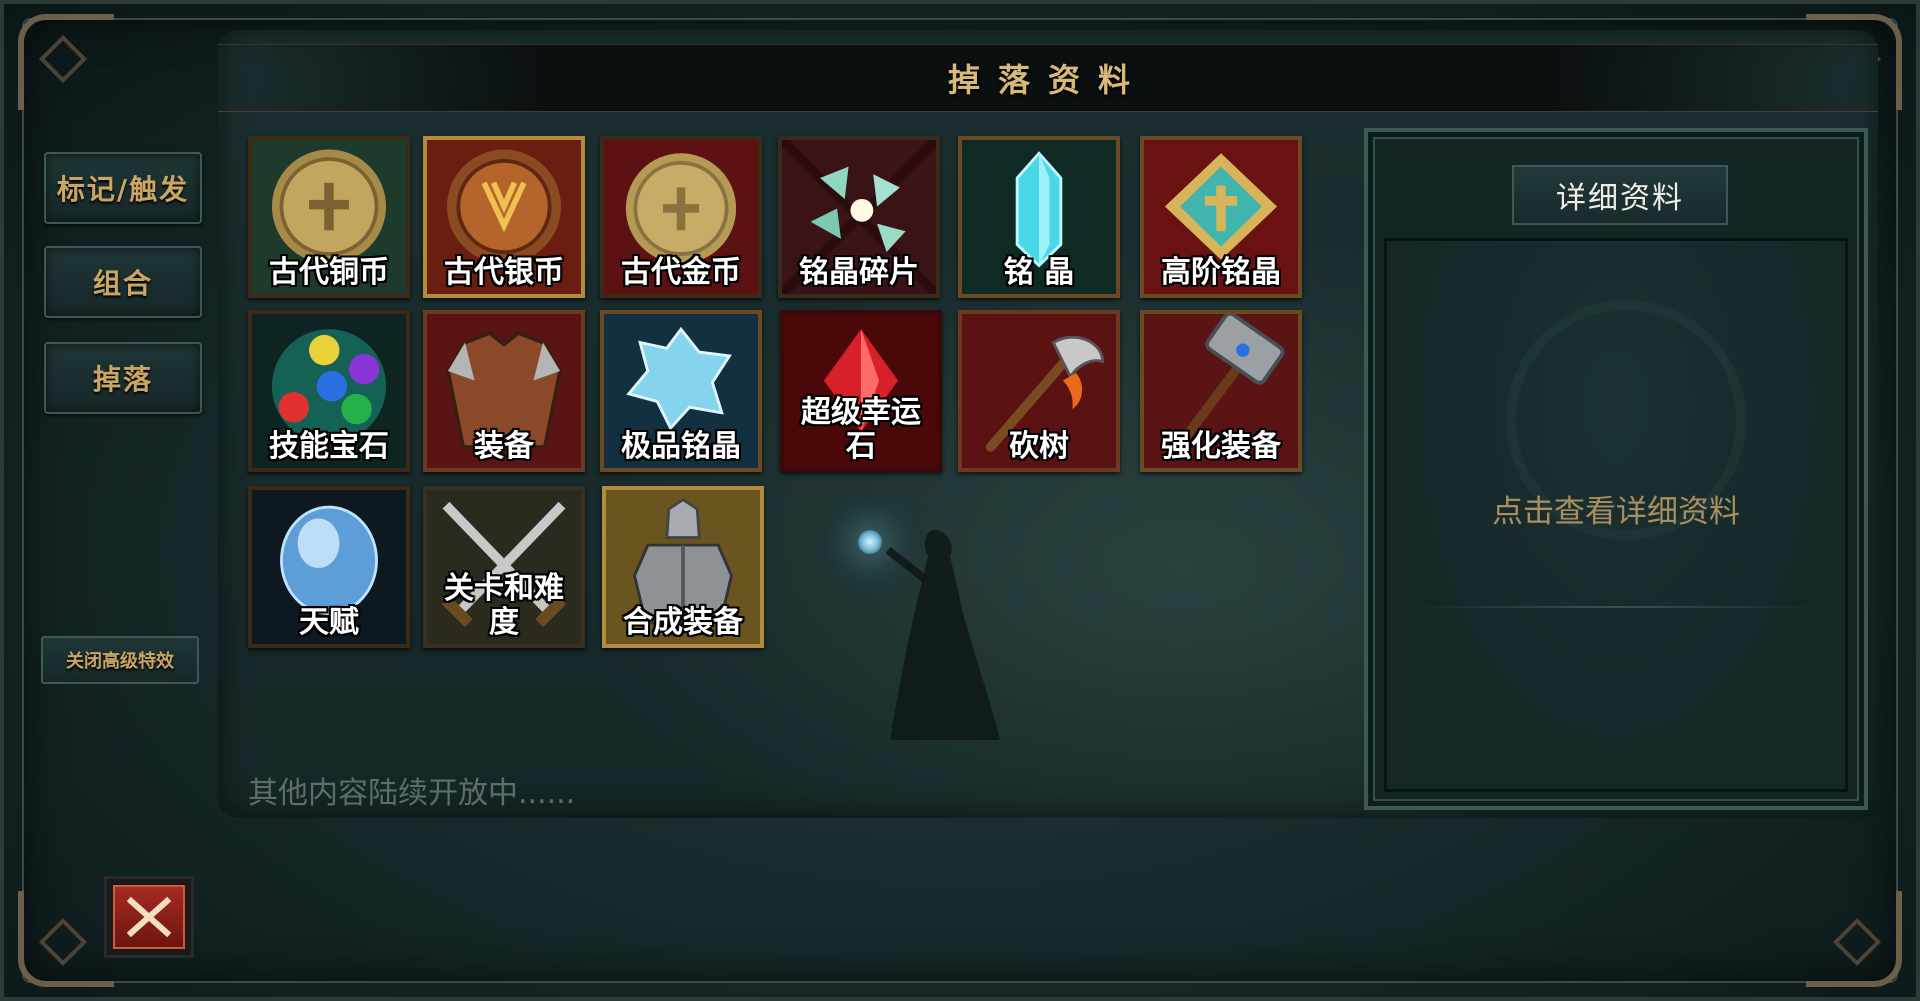 The height and width of the screenshot is (1001, 1920). I want to click on title-bar: 掉落资料, so click(1048, 78).